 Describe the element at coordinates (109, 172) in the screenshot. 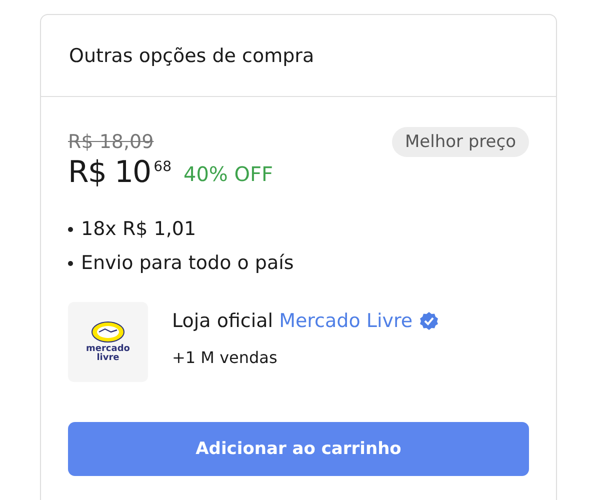

I see `price: R$ 10` at that location.